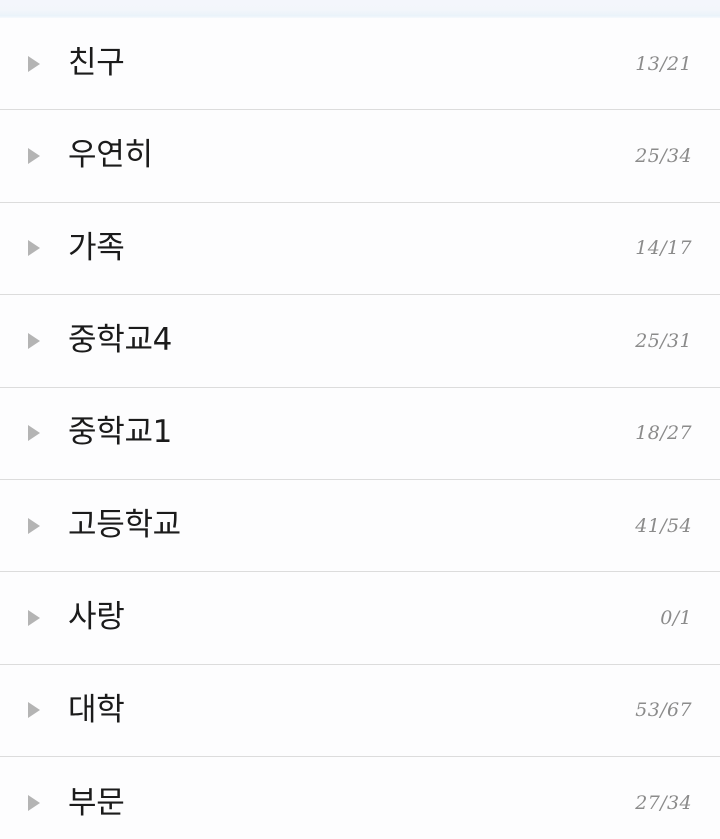 Image resolution: width=720 pixels, height=839 pixels. I want to click on list-item-label: 중학교4, so click(120, 341).